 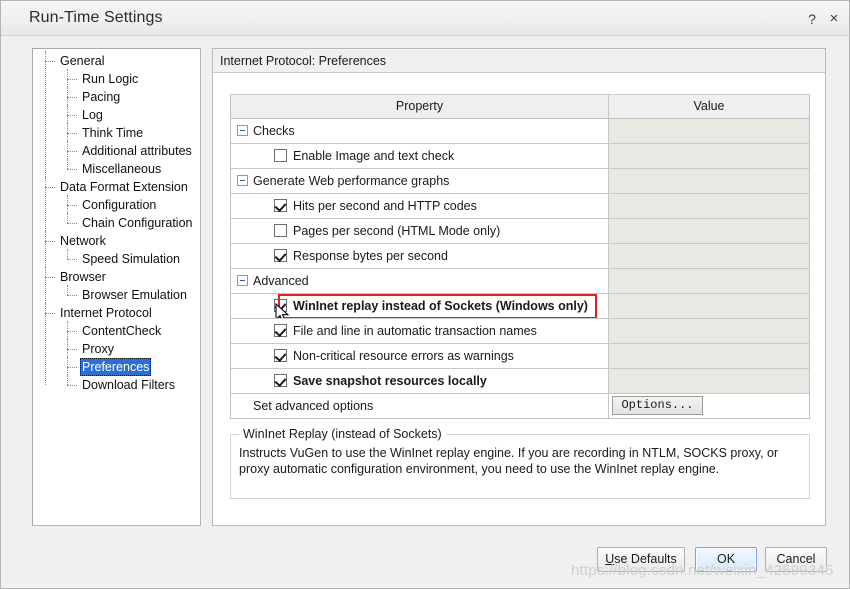 What do you see at coordinates (83, 277) in the screenshot?
I see `sidebar-item-label: Browser` at bounding box center [83, 277].